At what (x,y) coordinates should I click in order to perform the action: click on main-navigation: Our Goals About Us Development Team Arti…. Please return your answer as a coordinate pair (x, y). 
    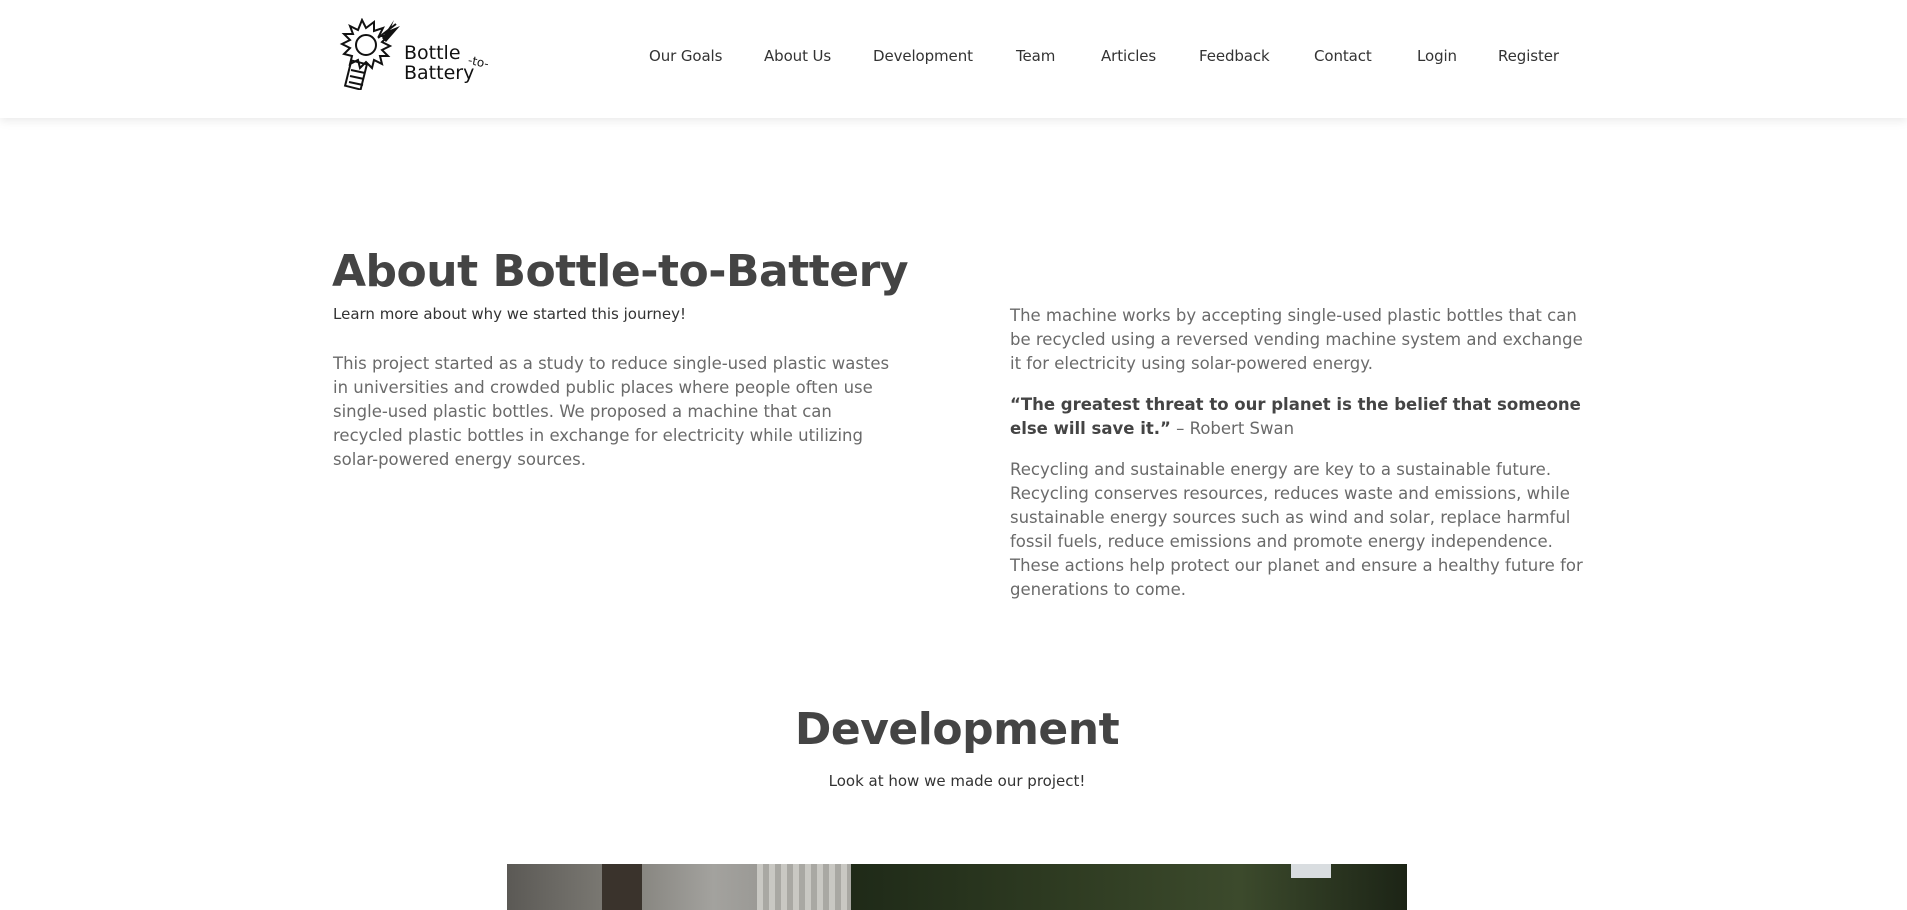
    Looking at the image, I should click on (953, 56).